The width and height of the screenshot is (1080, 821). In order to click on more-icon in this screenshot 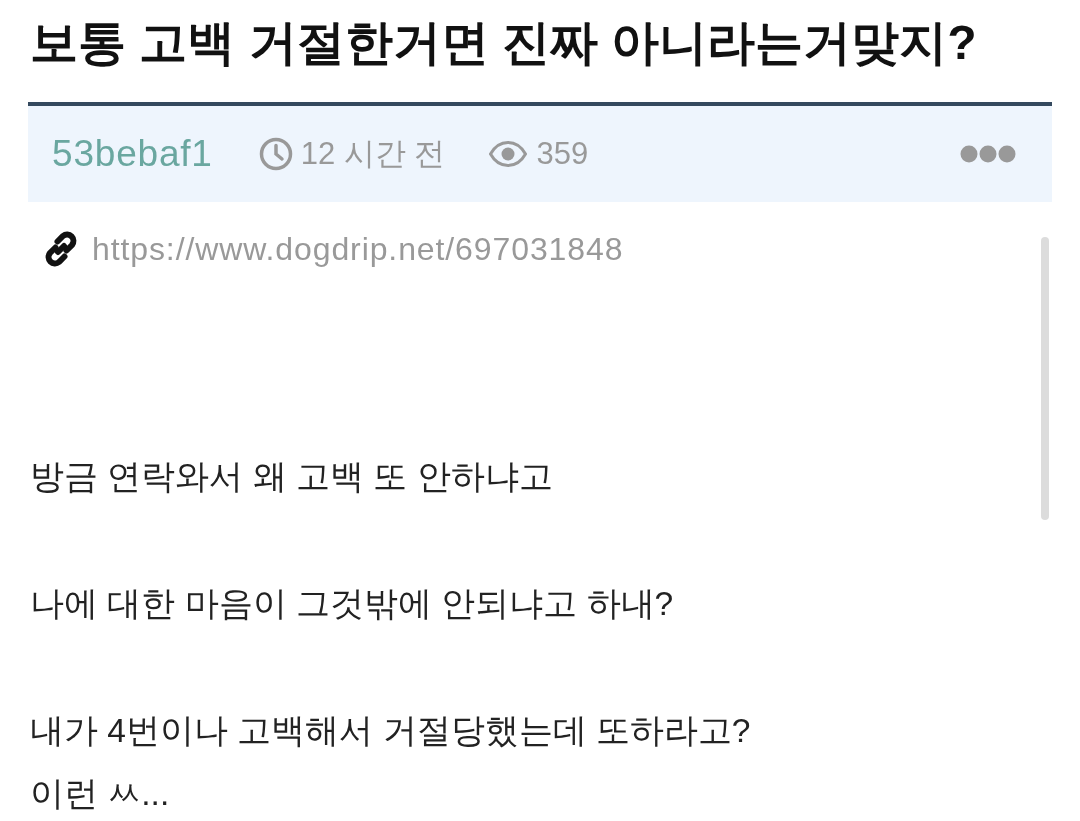, I will do `click(988, 154)`.